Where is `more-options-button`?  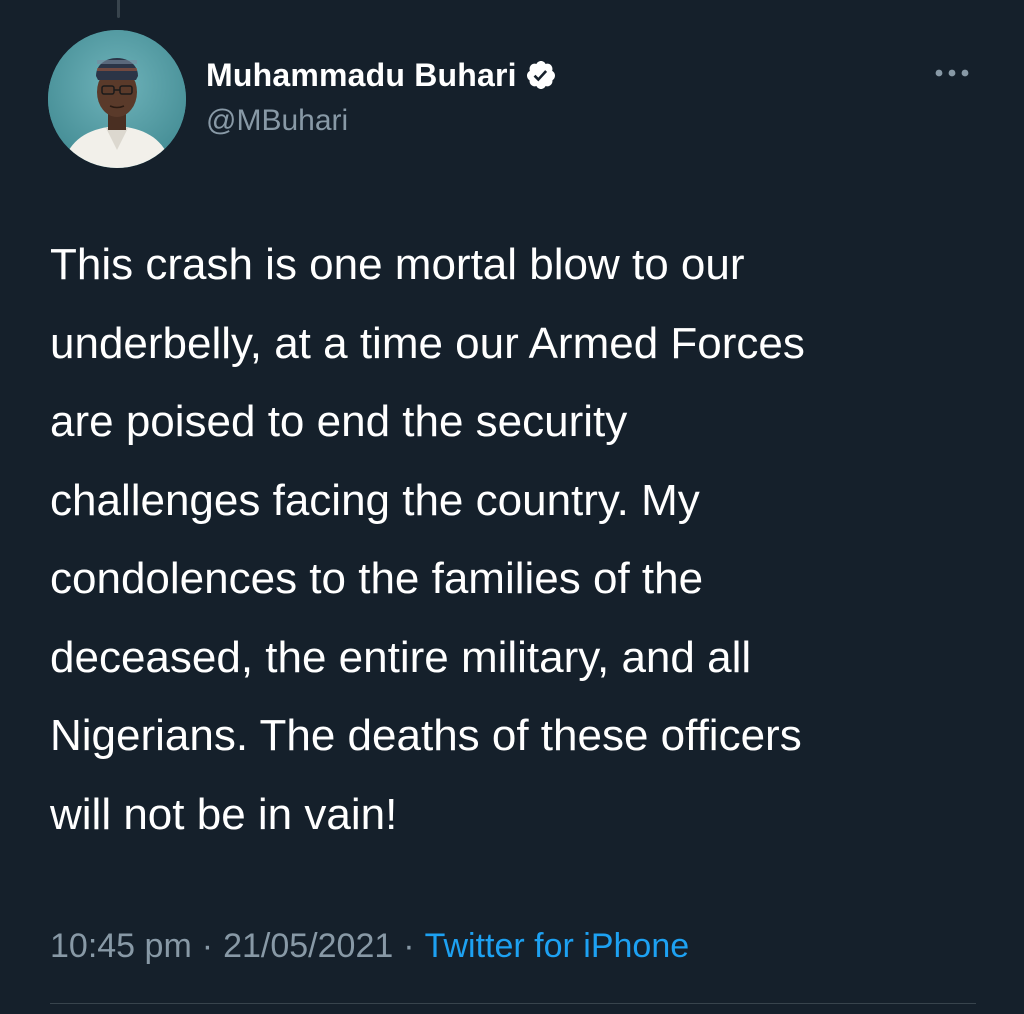
more-options-button is located at coordinates (952, 73).